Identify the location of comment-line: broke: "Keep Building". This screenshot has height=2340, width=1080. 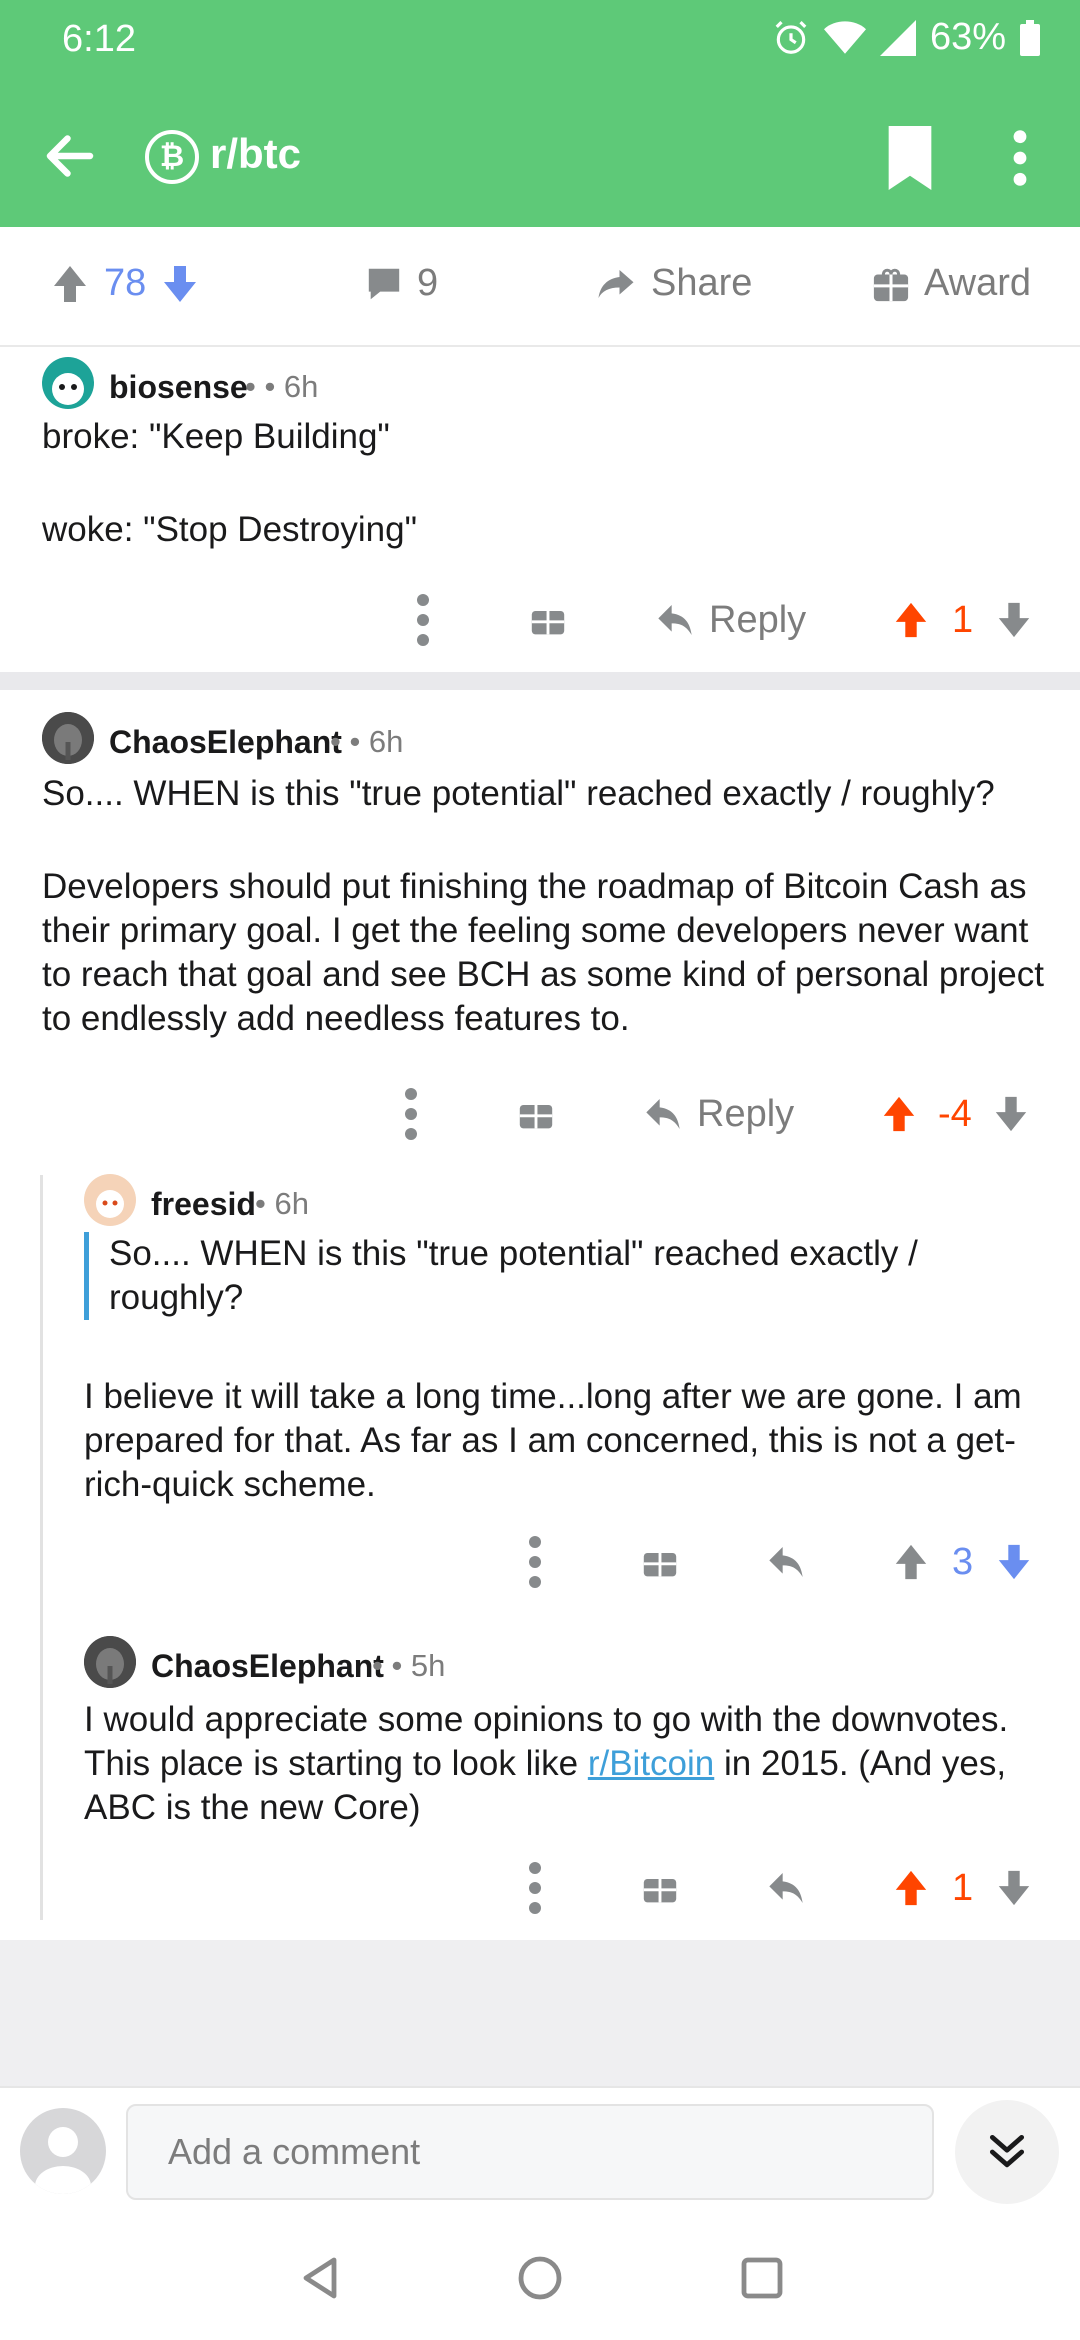
(216, 436).